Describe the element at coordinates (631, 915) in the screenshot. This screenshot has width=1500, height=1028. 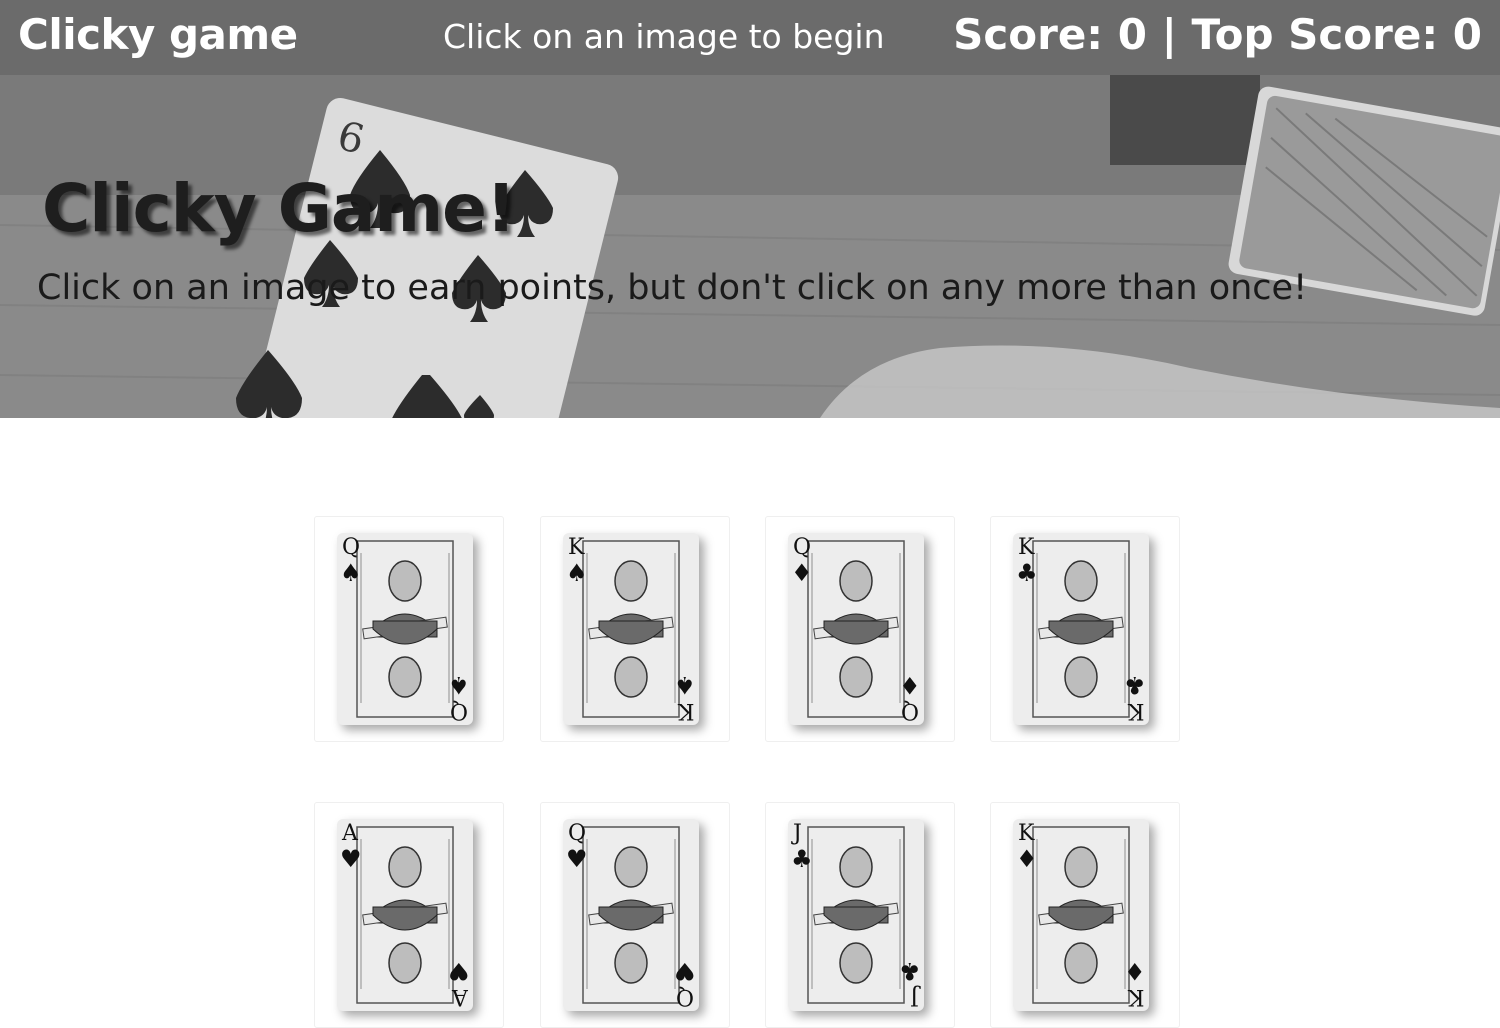
I see `queen-of-hearts-portrait-card: Q ♥ Q ♥` at that location.